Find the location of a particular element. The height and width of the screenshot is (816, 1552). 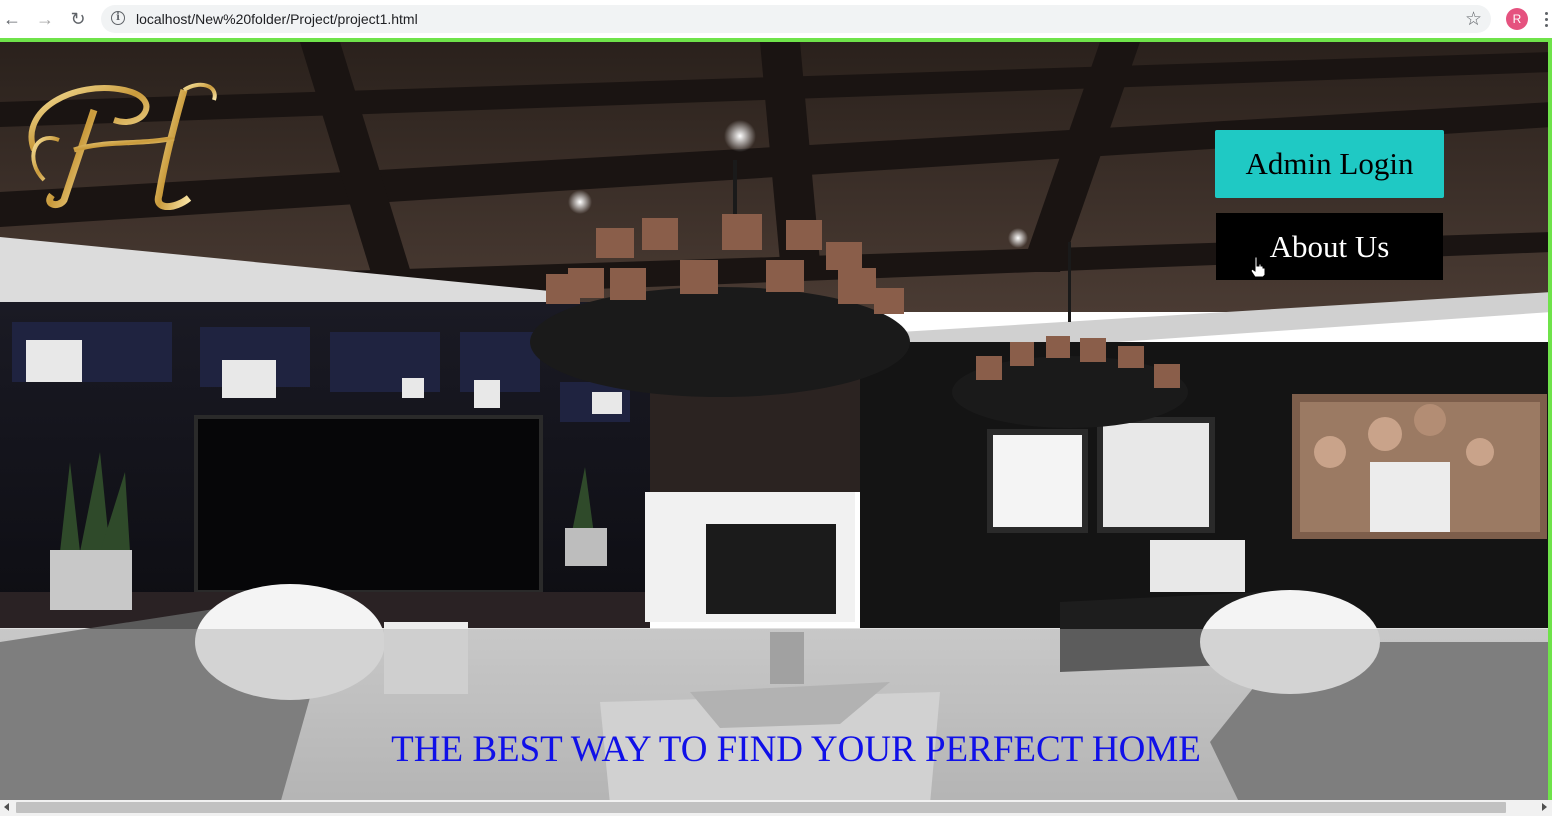

bookmark-star-icon: ☆ is located at coordinates (1473, 19).